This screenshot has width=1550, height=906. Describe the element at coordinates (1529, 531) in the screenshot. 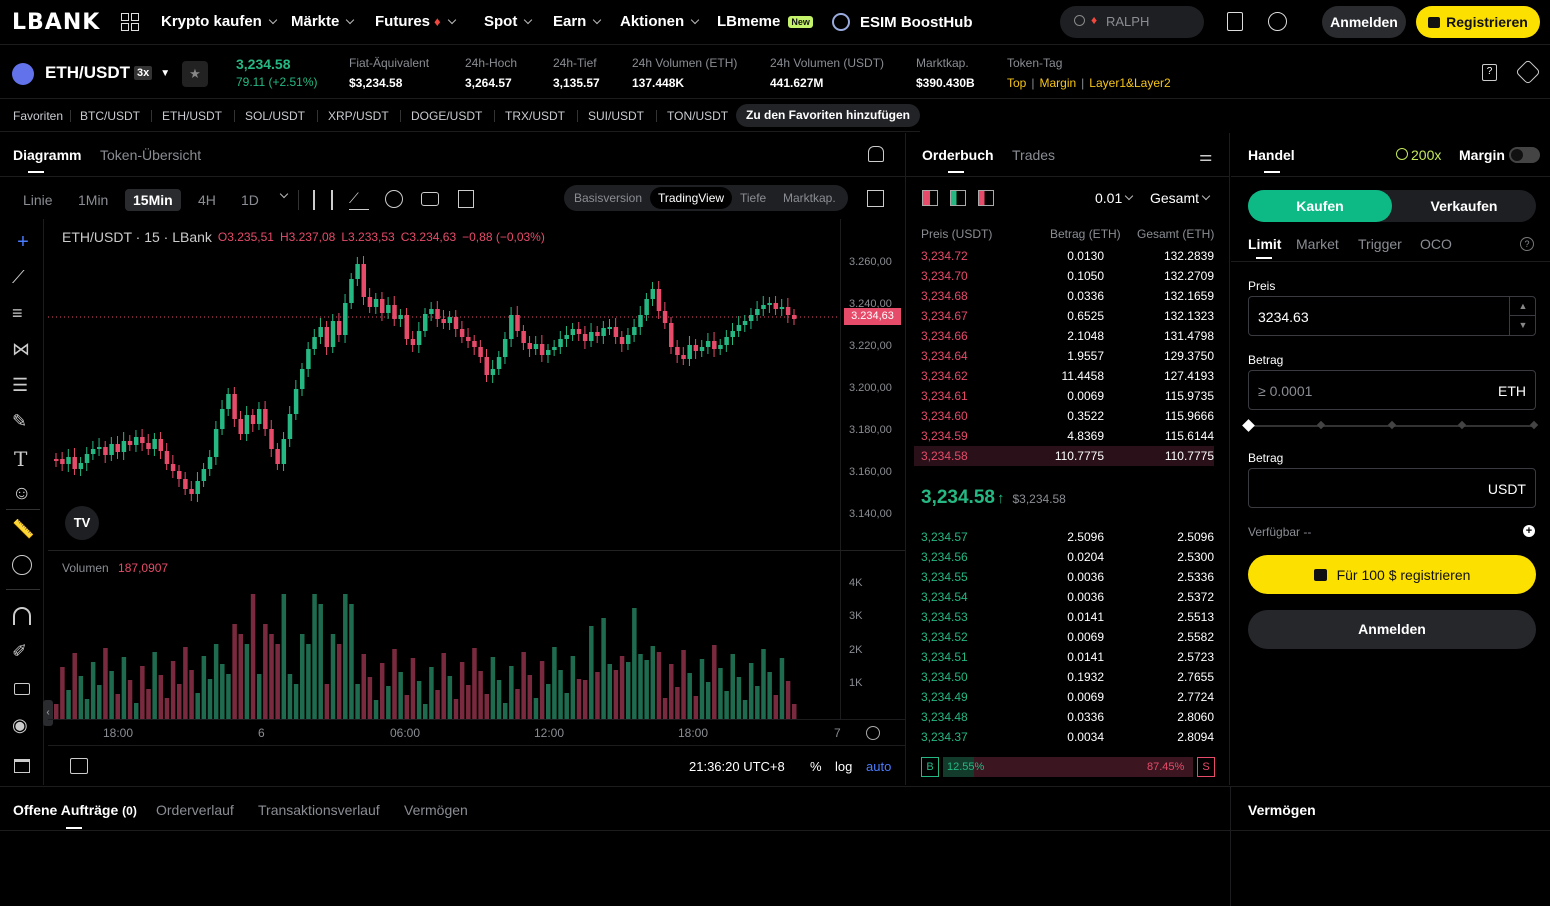

I see `add-funds-icon: +` at that location.